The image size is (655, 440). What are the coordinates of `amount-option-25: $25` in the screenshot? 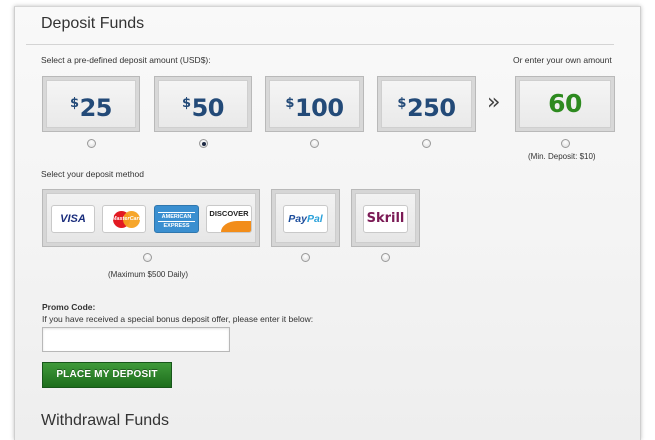 It's located at (91, 104).